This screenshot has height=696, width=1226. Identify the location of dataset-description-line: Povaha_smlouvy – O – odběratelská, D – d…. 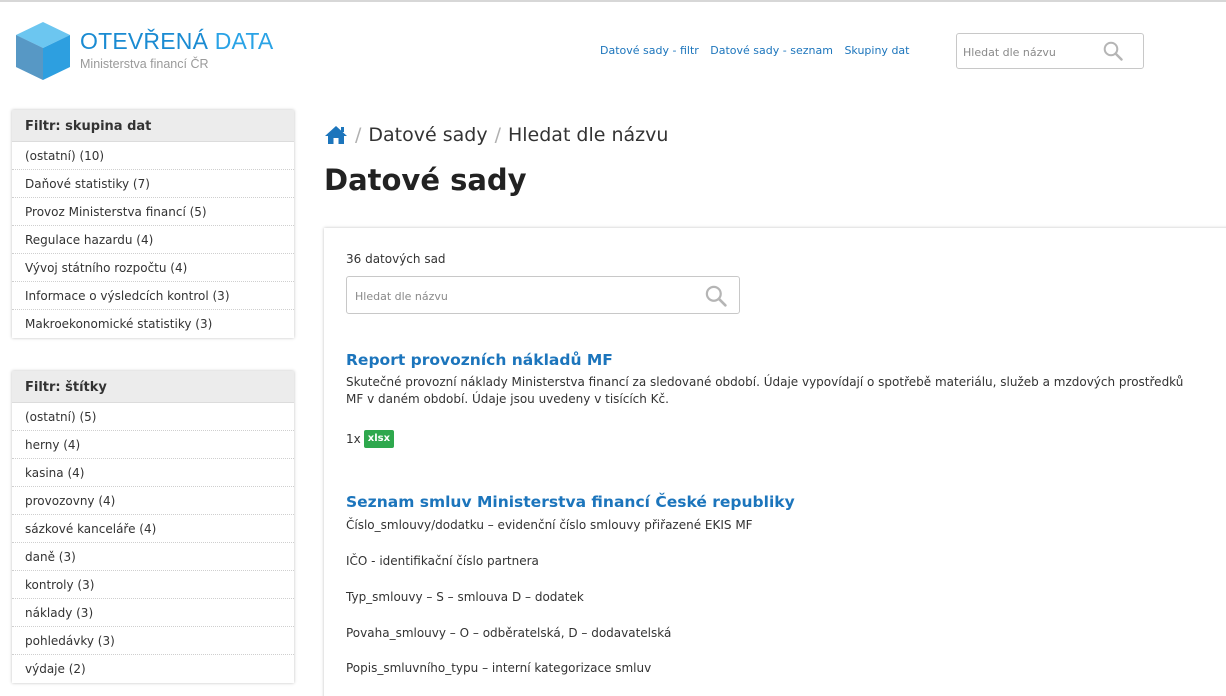
(509, 633).